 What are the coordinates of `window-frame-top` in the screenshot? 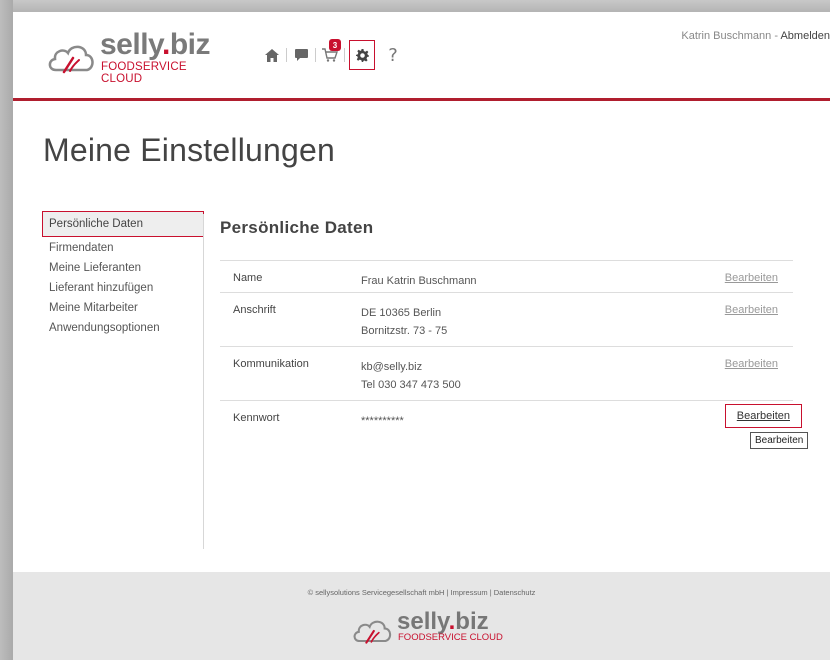 It's located at (415, 6).